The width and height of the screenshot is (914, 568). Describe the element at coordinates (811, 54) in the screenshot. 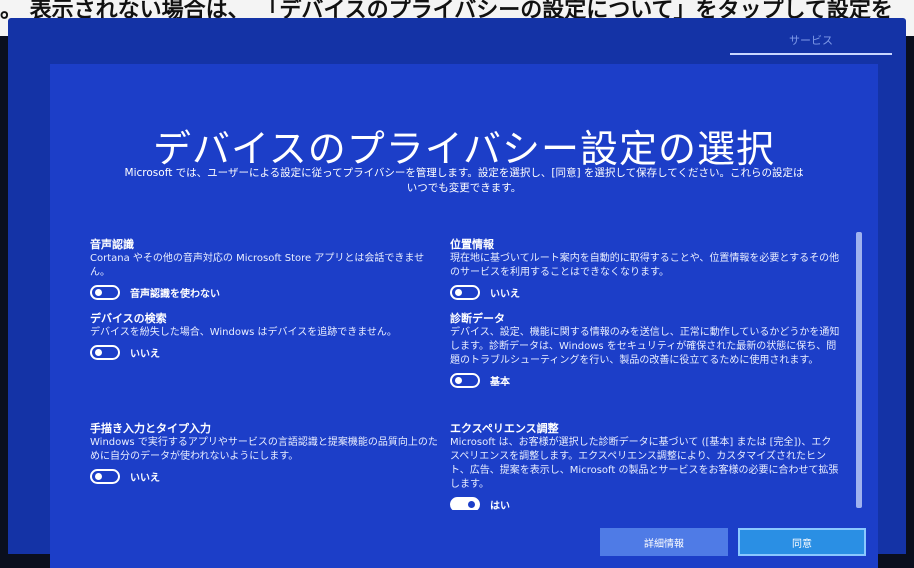

I see `top-tab-underline` at that location.